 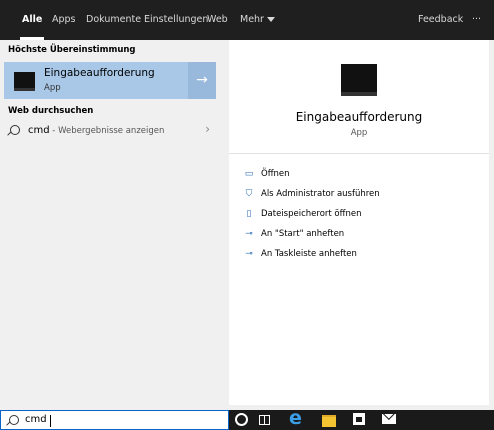 I want to click on best-match-subtitle: App, so click(x=52, y=88).